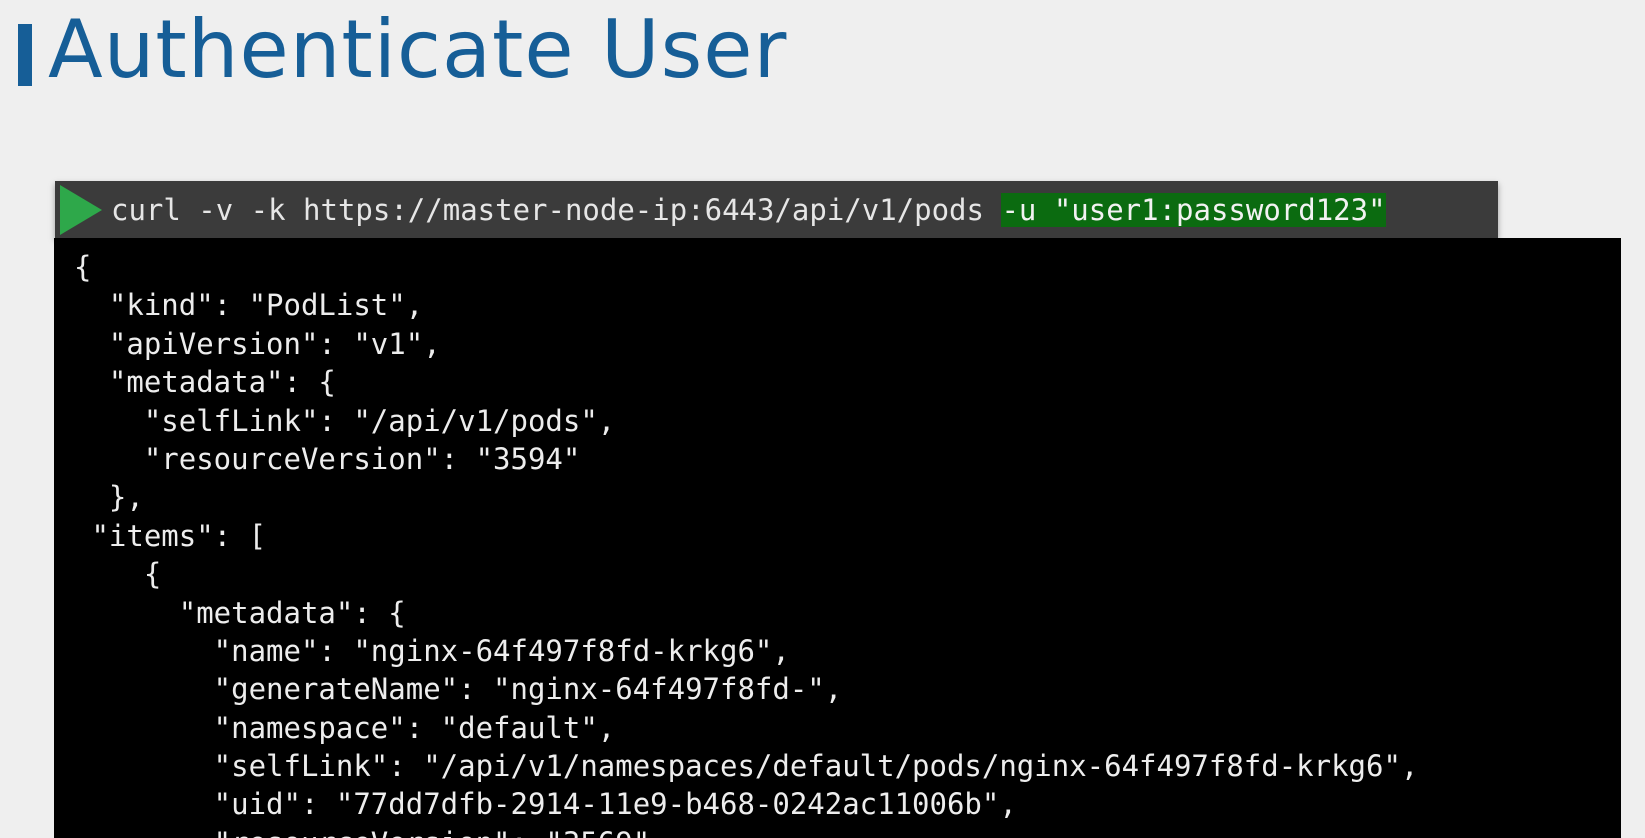  I want to click on output-line: "resourceVersion": "3594", so click(327, 458).